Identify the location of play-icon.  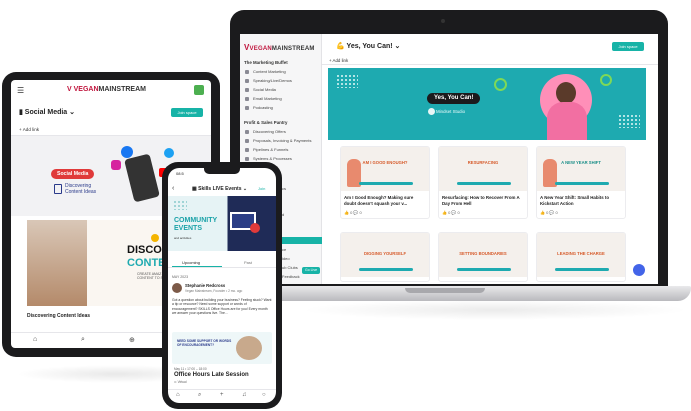
(255, 228).